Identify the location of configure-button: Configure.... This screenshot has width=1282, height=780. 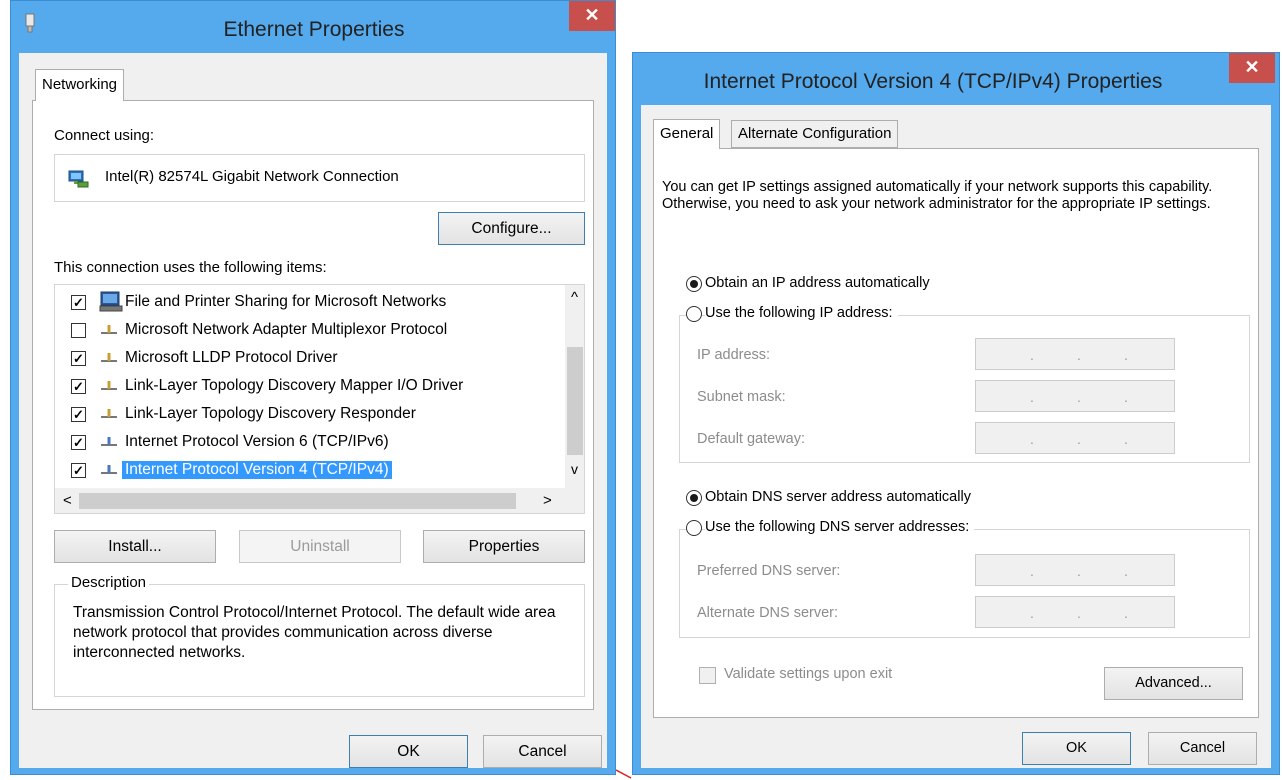
(511, 228).